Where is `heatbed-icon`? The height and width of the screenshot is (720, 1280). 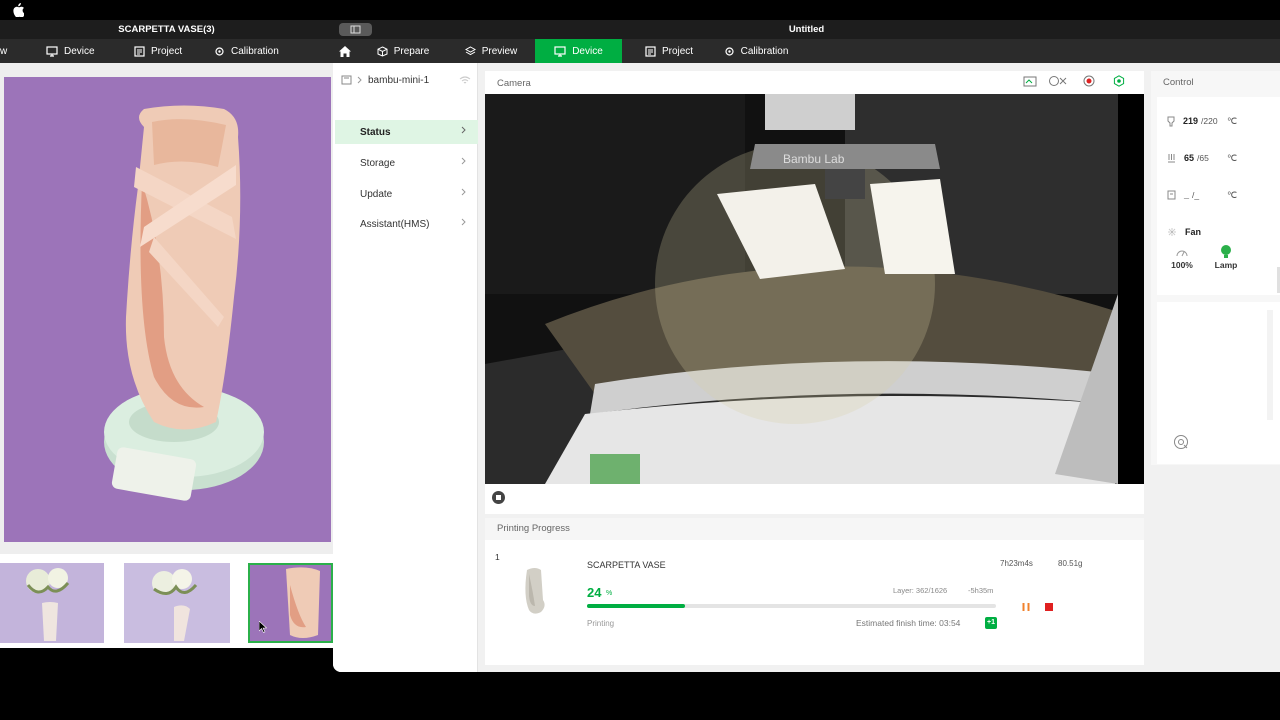 heatbed-icon is located at coordinates (1171, 158).